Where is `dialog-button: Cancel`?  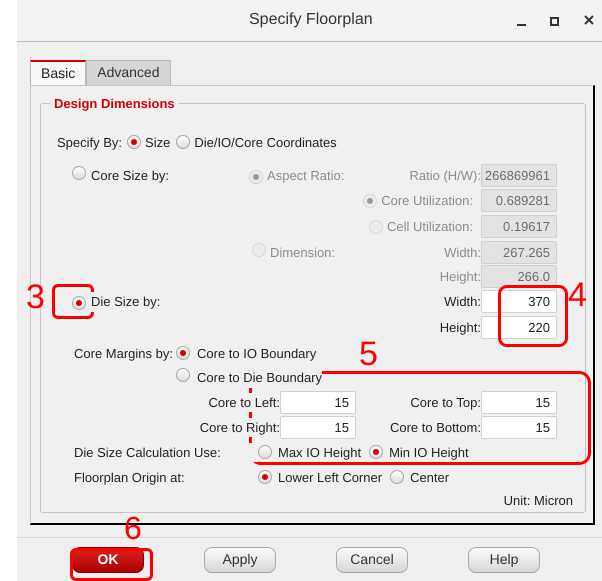
dialog-button: Cancel is located at coordinates (372, 559).